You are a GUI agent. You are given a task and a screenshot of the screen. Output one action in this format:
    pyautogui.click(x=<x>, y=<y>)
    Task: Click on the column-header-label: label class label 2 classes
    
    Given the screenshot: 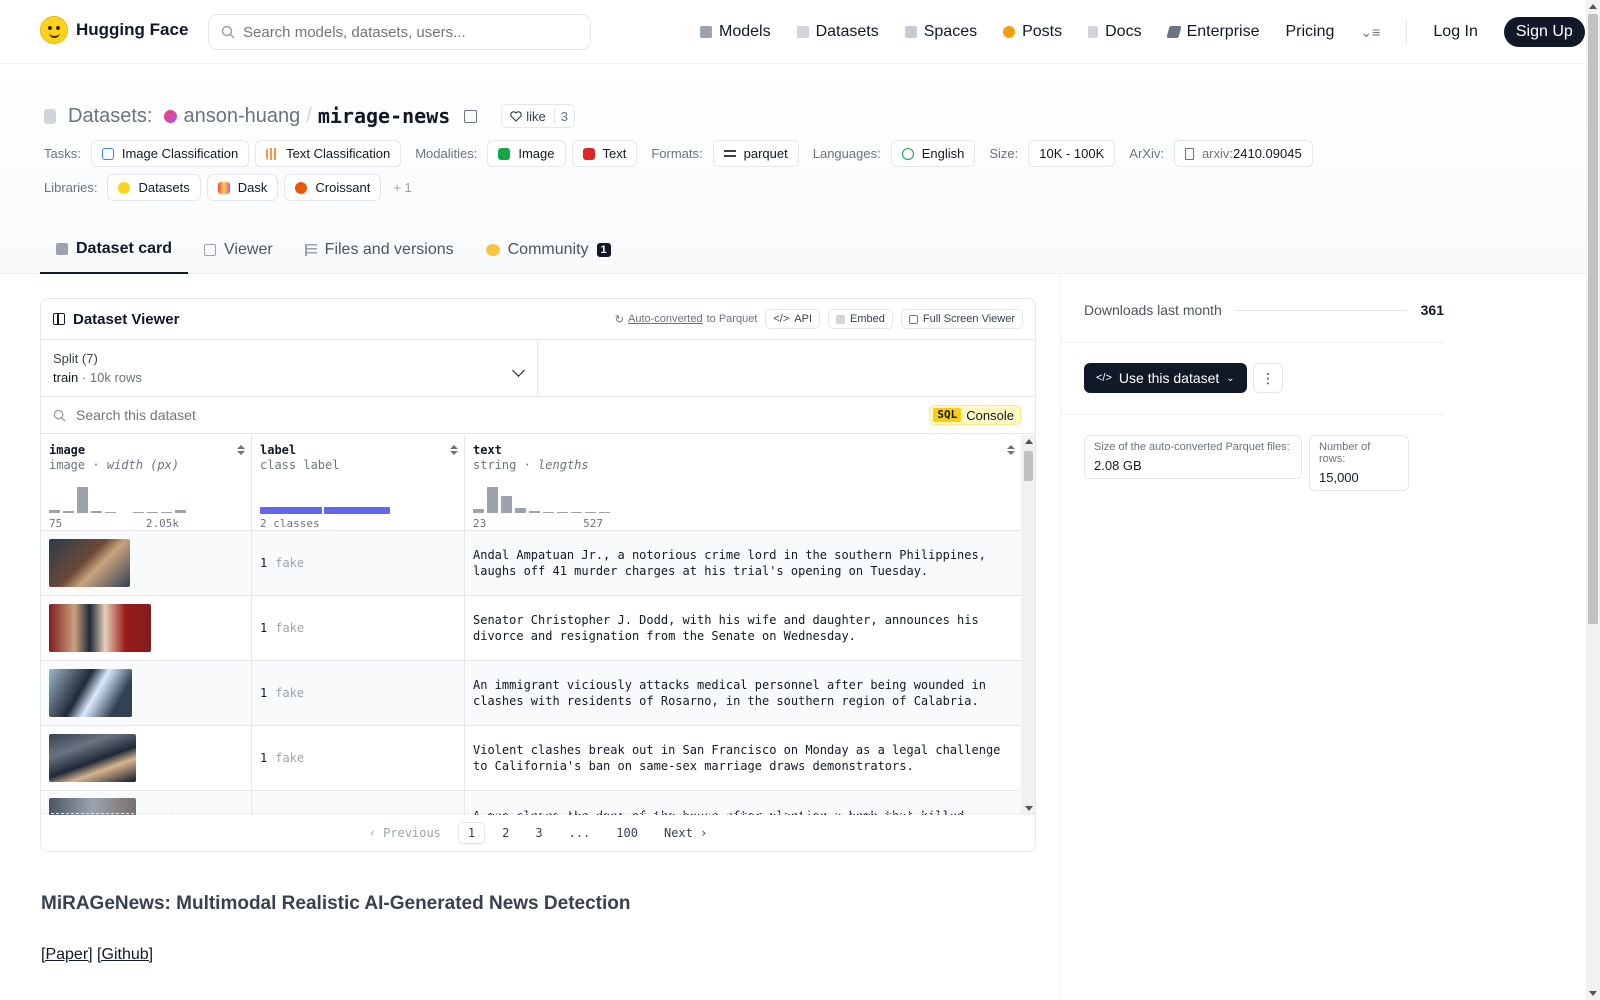 What is the action you would take?
    pyautogui.click(x=358, y=482)
    